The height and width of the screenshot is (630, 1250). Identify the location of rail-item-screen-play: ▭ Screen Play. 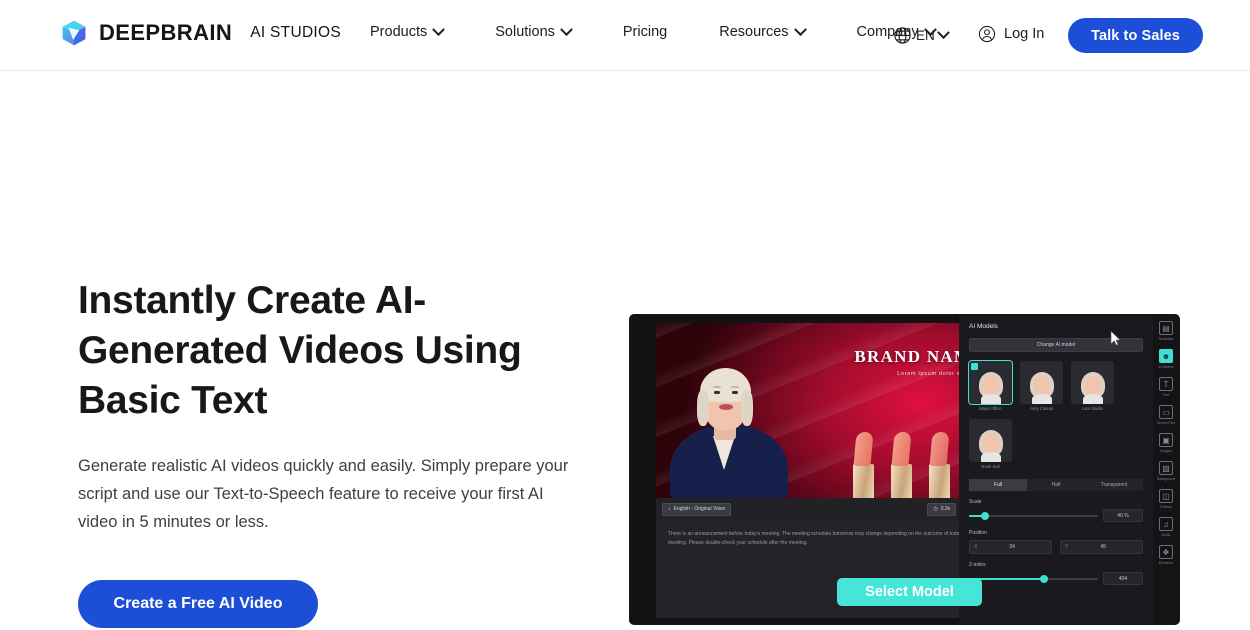
(1166, 415).